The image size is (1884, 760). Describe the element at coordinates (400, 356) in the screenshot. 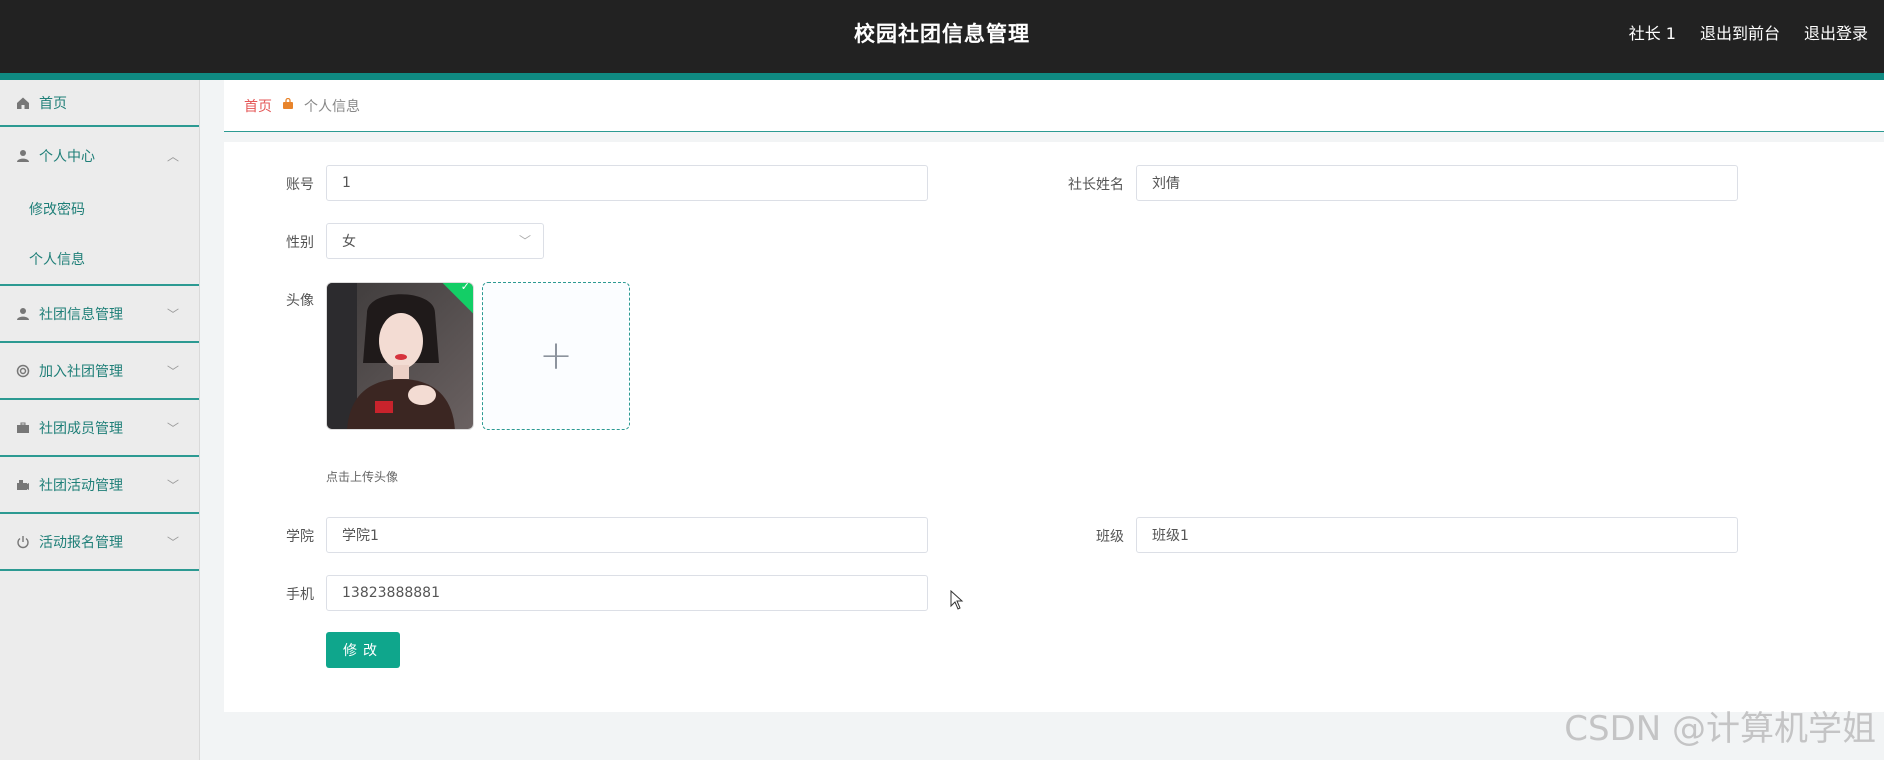

I see `avatar-image: ✓` at that location.